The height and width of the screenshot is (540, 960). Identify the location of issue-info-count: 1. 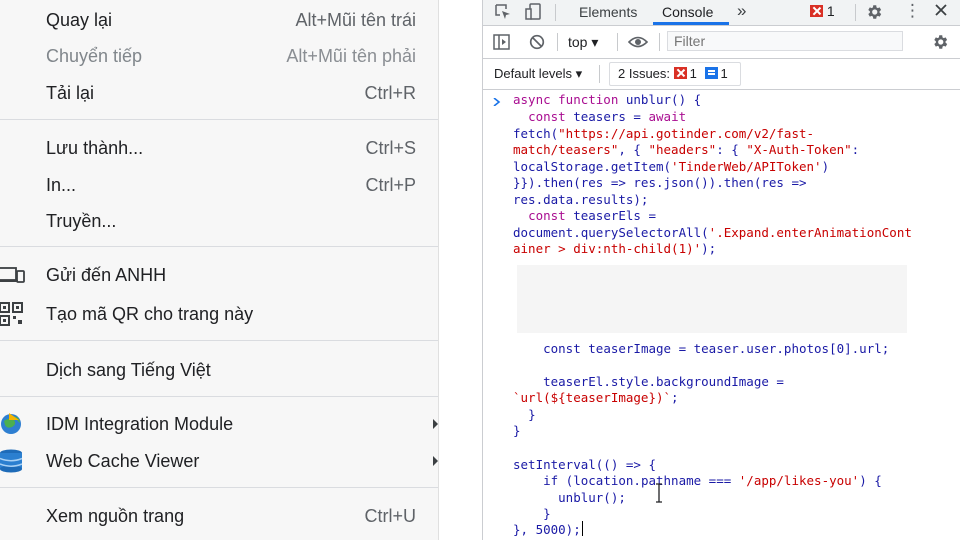
(724, 73).